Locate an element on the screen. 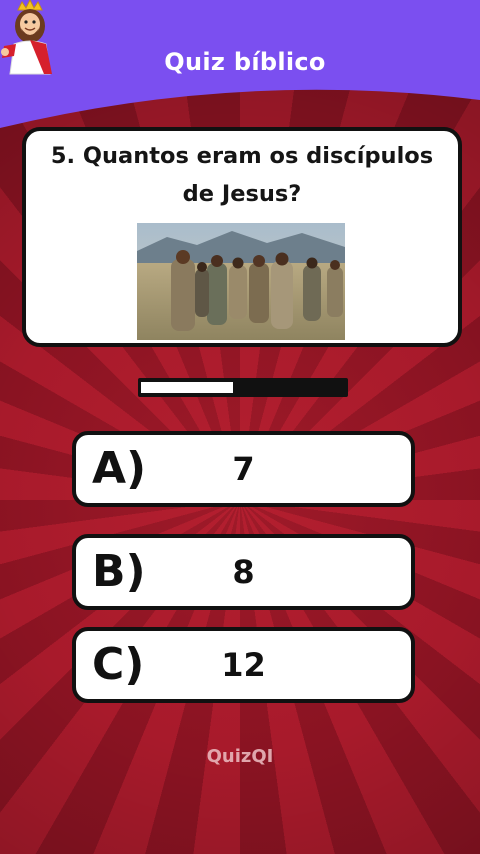 This screenshot has width=480, height=854. answer-value: 8 is located at coordinates (243, 572).